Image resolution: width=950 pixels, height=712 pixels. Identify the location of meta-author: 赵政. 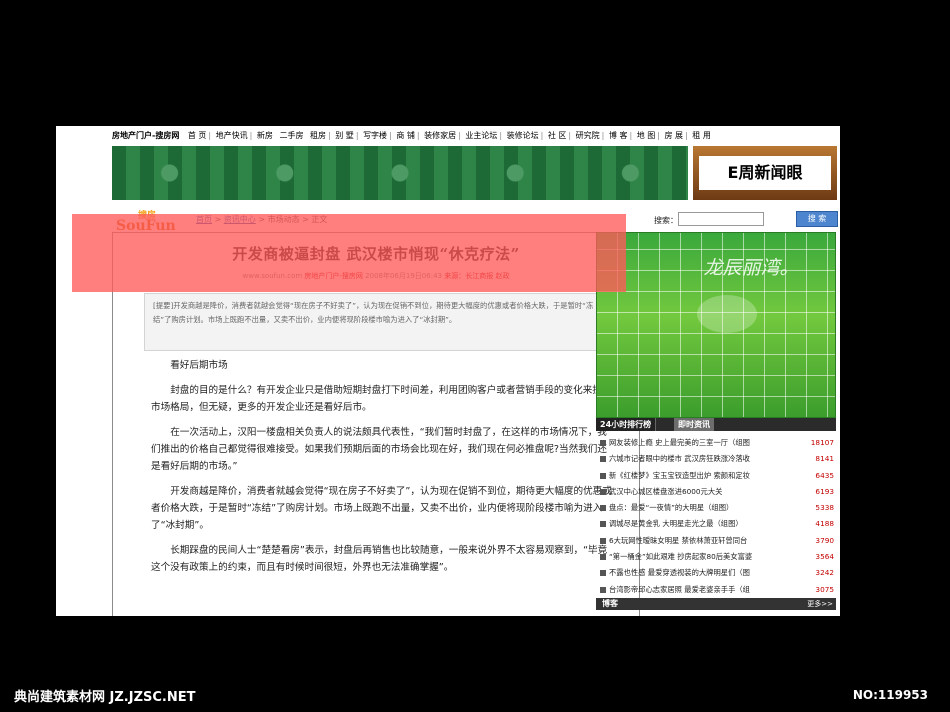
(502, 276).